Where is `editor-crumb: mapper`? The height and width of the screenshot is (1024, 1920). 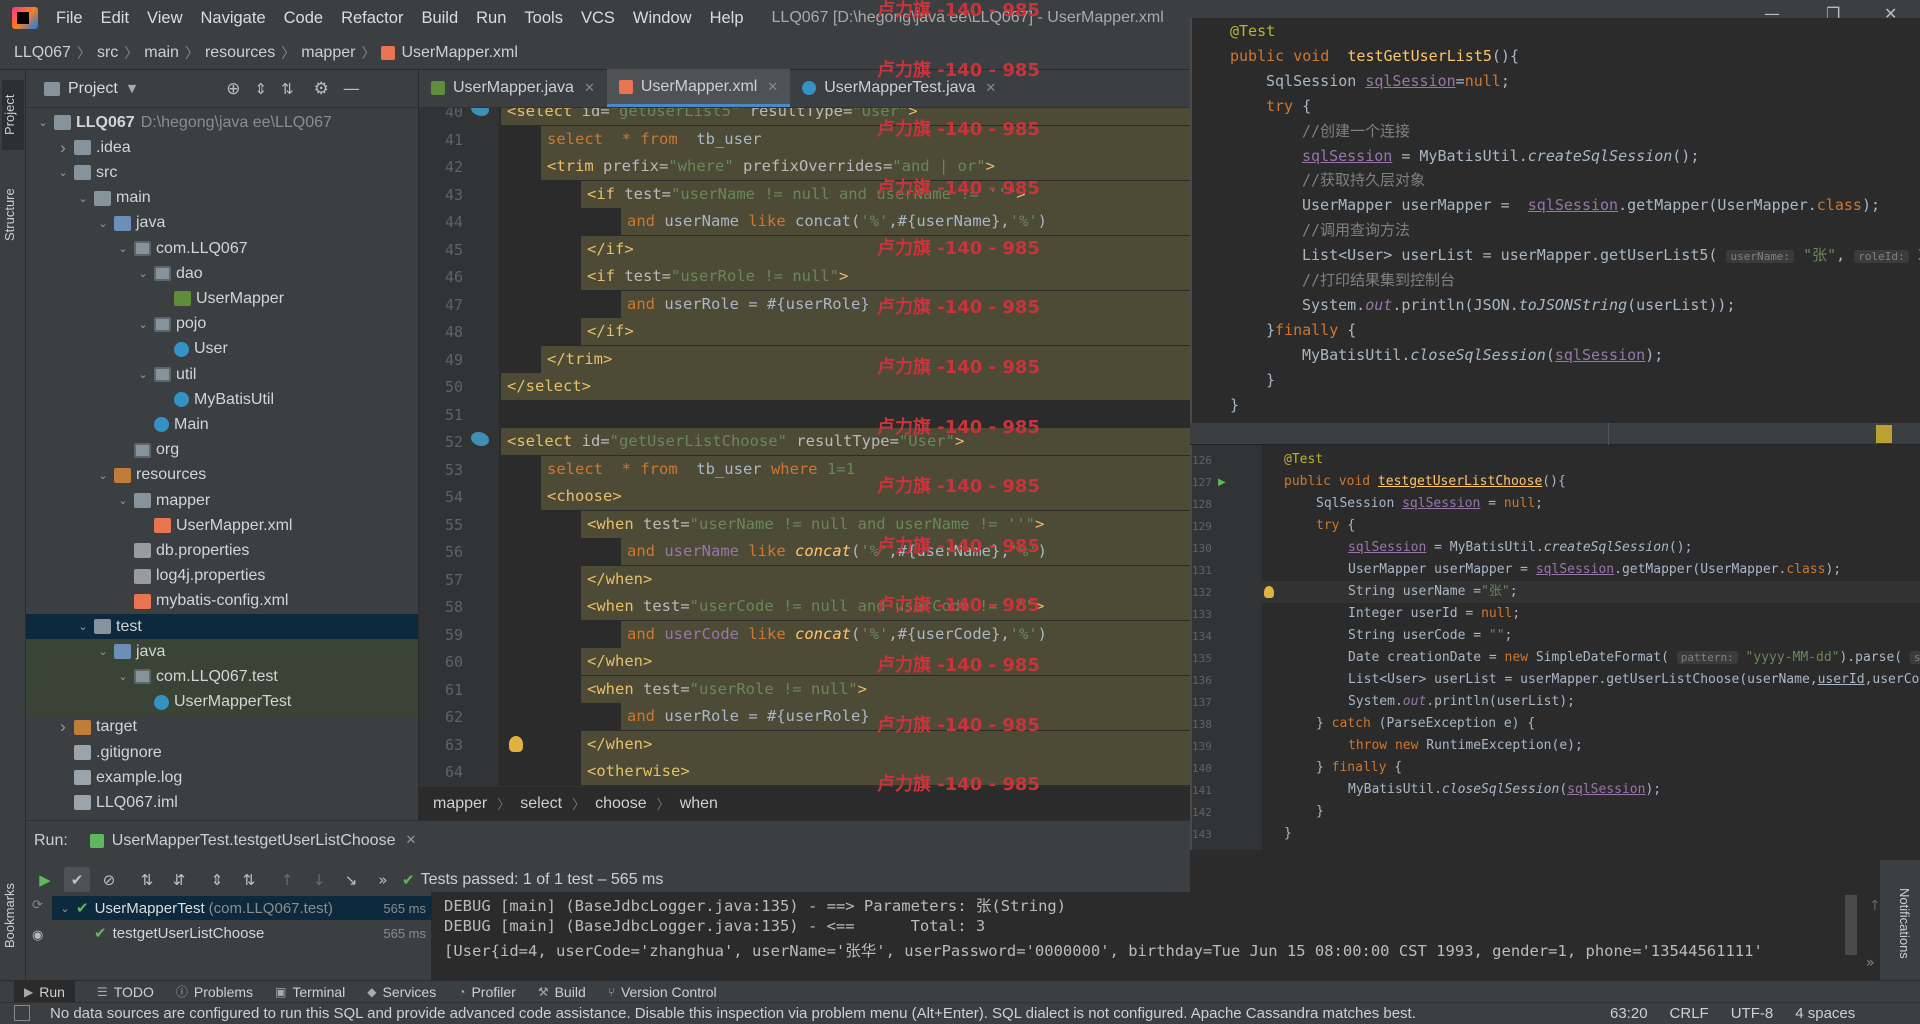 editor-crumb: mapper is located at coordinates (460, 804).